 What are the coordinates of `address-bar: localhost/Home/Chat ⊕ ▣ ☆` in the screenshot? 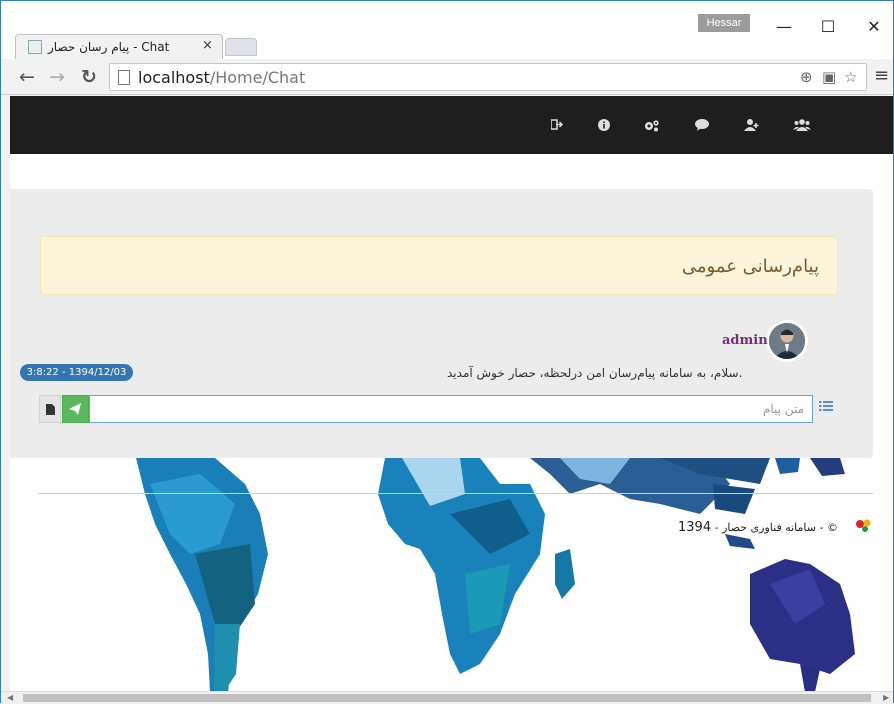 It's located at (488, 77).